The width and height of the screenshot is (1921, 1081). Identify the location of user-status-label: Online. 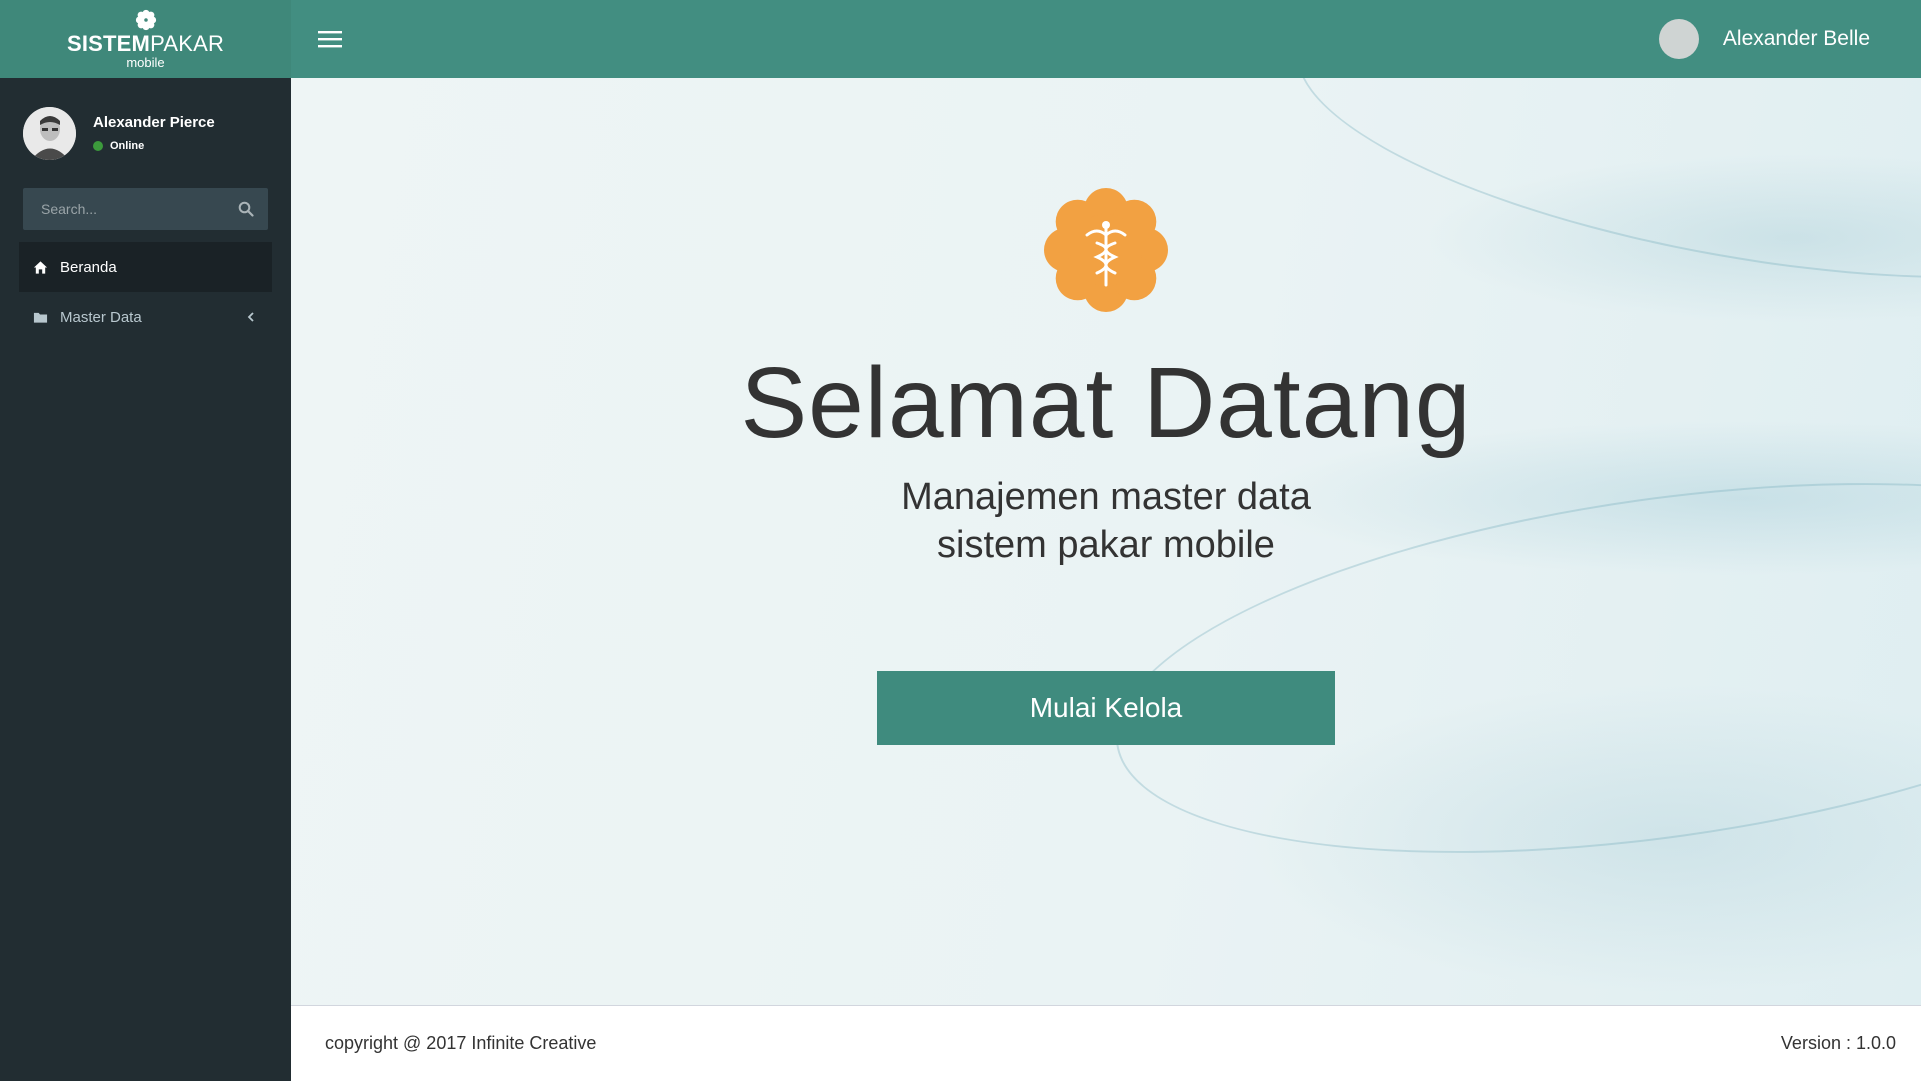
(127, 146).